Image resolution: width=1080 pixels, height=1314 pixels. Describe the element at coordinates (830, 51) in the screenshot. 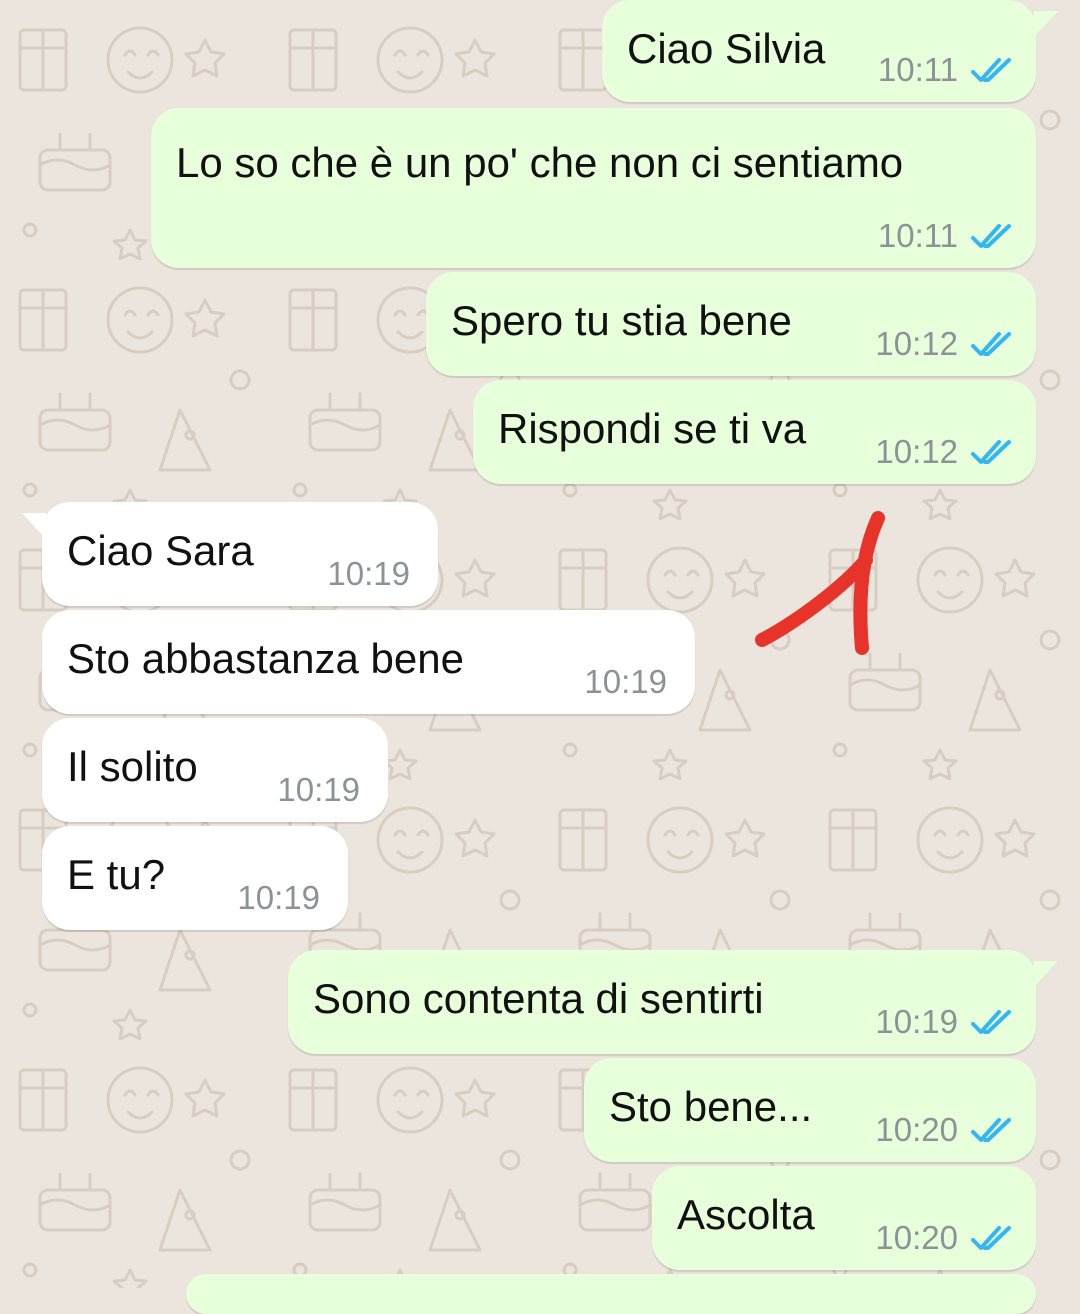

I see `message-bubble-outgoing: Ciao Silvia 10:11` at that location.